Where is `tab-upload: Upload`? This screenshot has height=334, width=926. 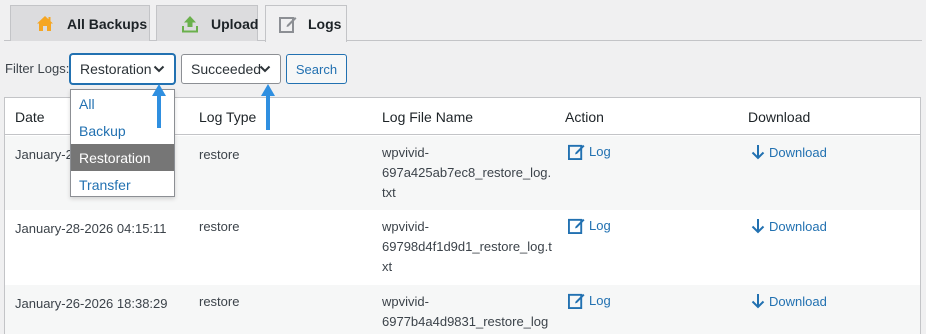
tab-upload: Upload is located at coordinates (207, 23).